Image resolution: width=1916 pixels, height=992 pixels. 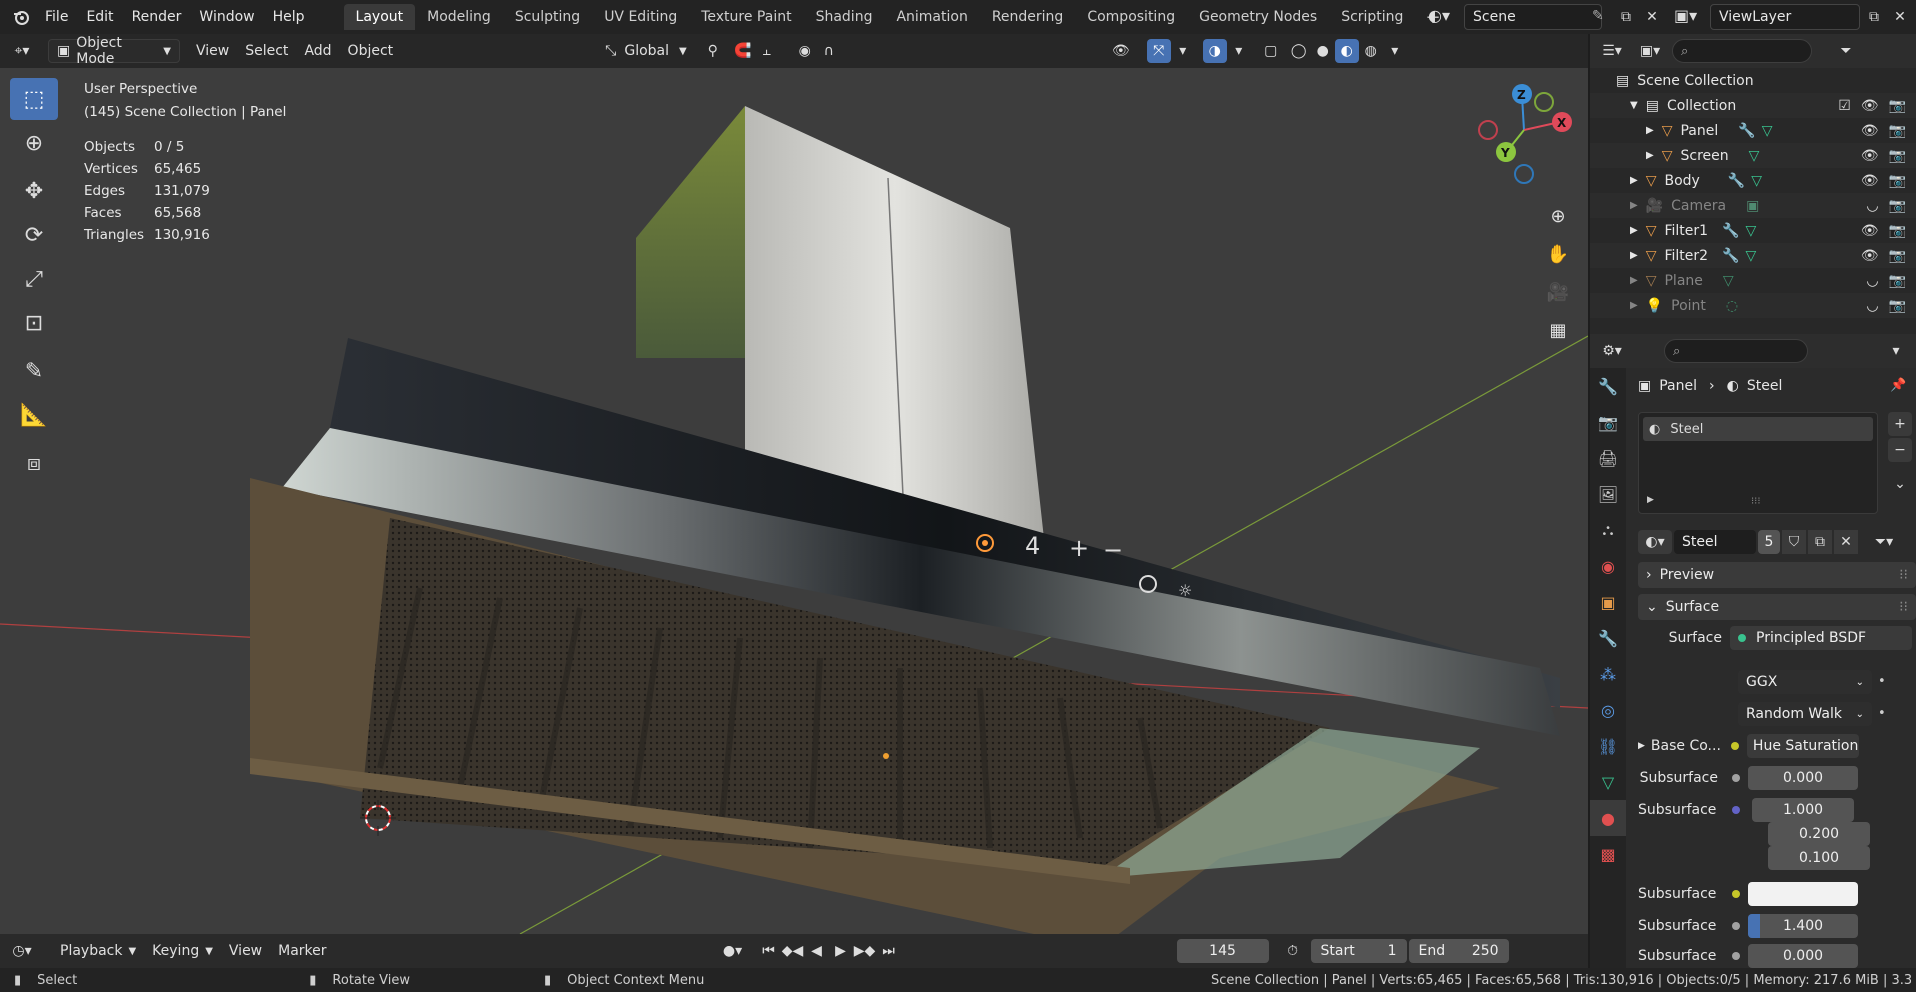 I want to click on pin-scene-icon: ✎, so click(x=1598, y=16).